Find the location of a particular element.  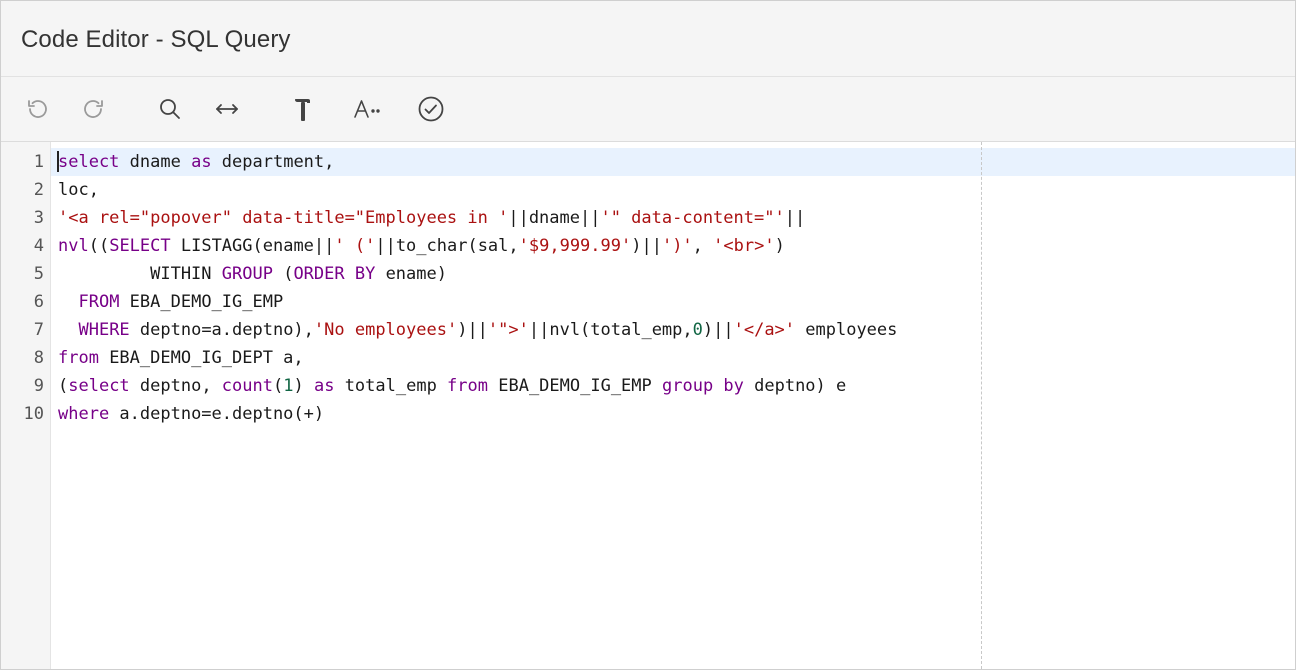

code-text: FROM EBA_DEMO_IG_EMP is located at coordinates (170, 302).